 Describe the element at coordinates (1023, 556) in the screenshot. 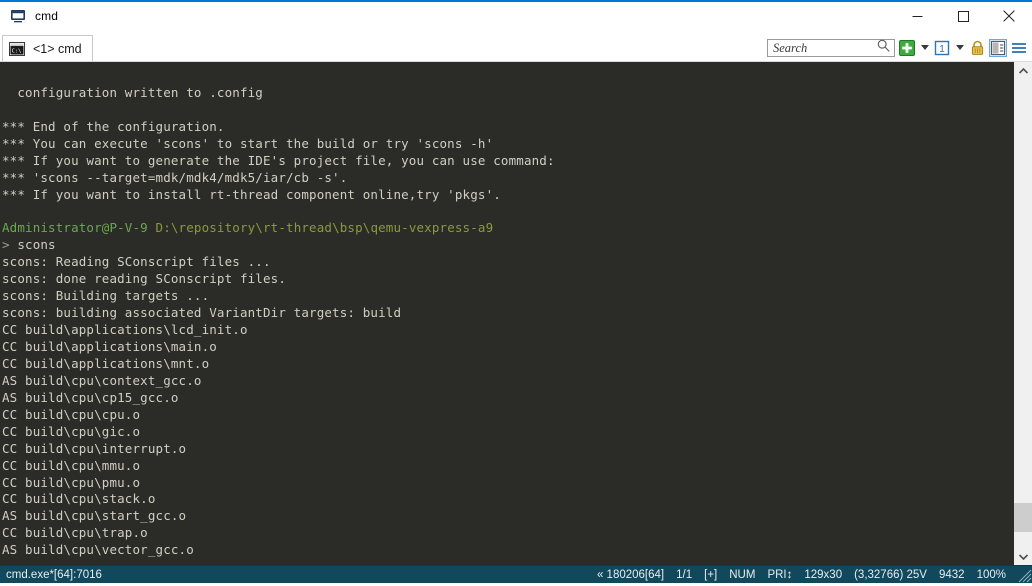

I see `scroll-down-button` at that location.